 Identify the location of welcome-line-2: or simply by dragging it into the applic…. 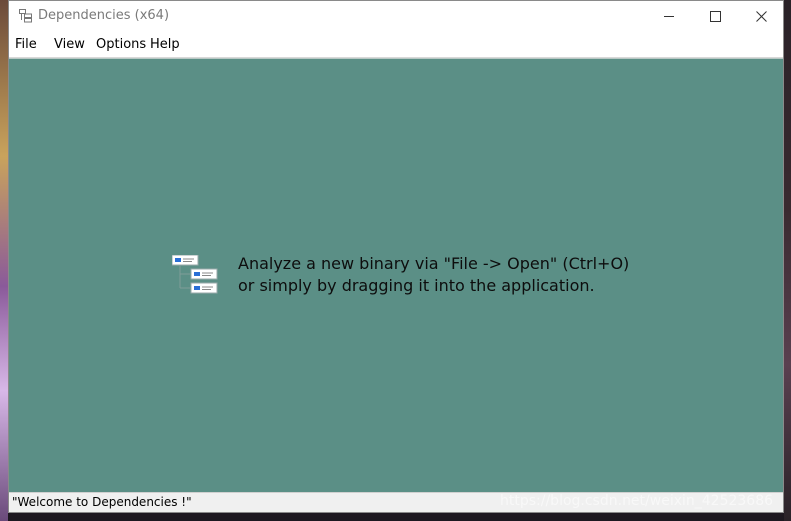
(416, 285).